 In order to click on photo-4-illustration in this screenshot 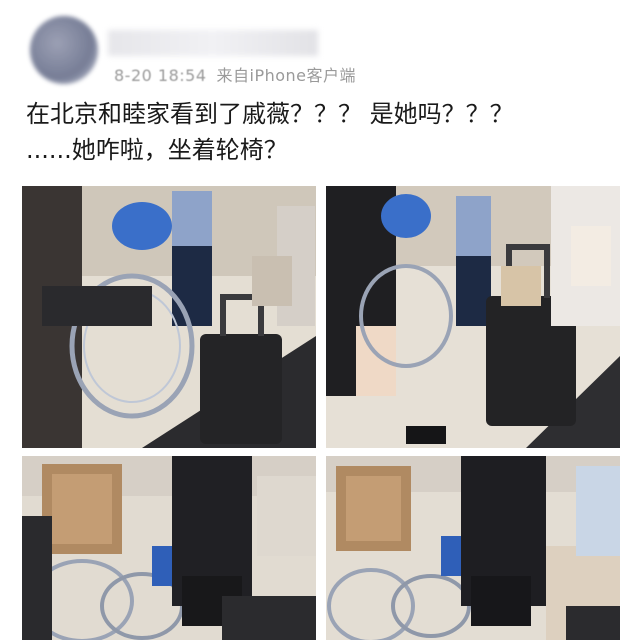, I will do `click(473, 548)`.